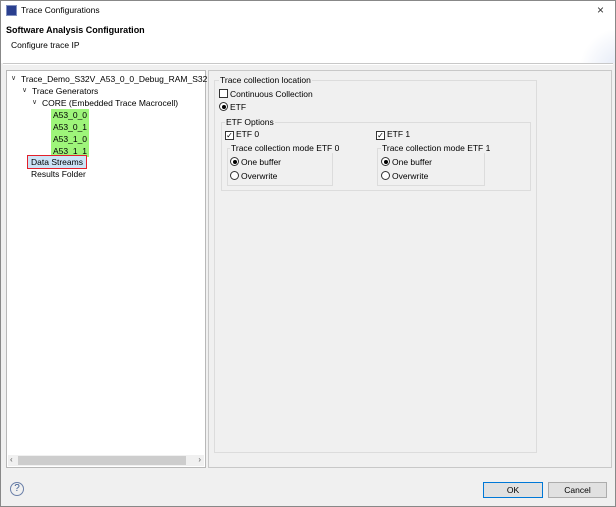 This screenshot has width=616, height=507. I want to click on scroll-right-icon: ›, so click(199, 459).